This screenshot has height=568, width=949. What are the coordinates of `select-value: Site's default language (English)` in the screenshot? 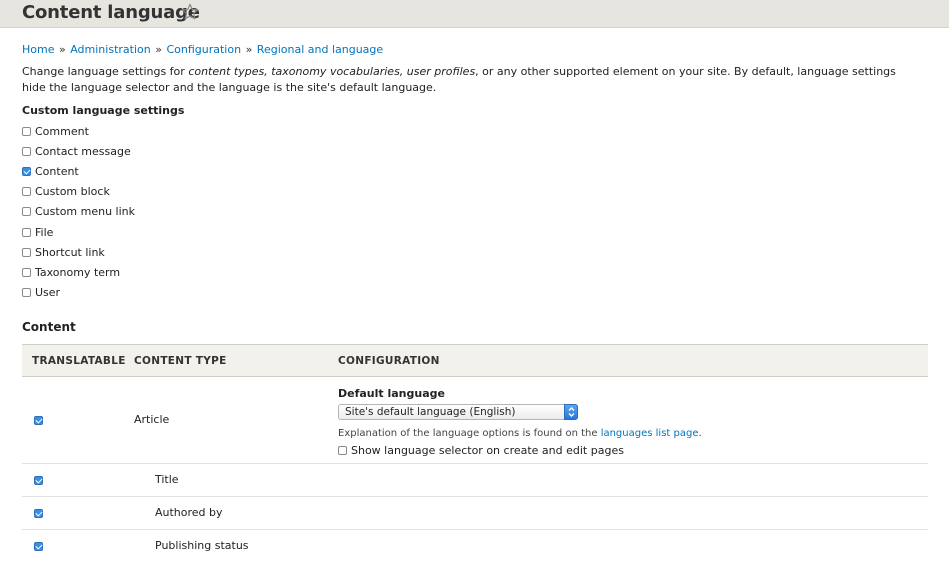 It's located at (430, 412).